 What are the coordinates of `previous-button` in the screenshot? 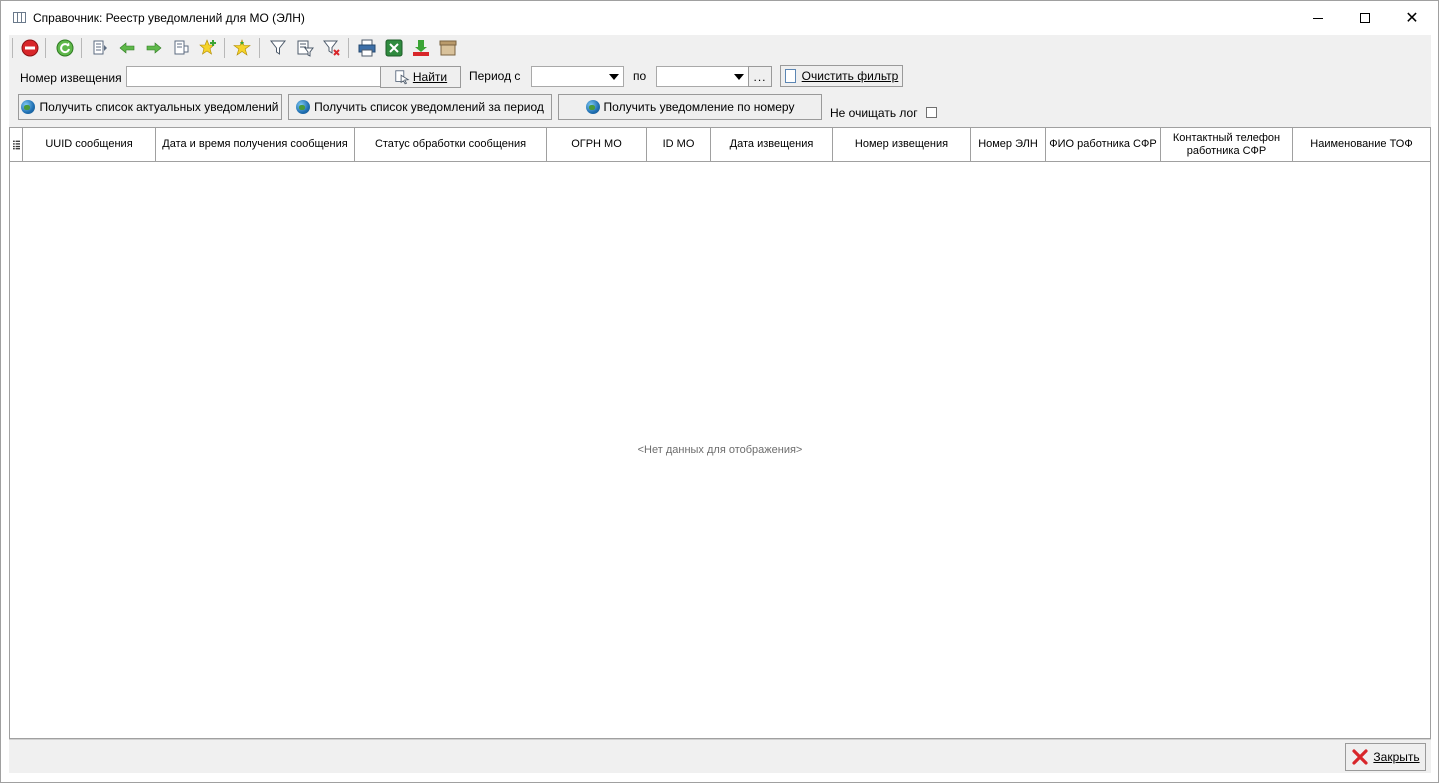 It's located at (127, 48).